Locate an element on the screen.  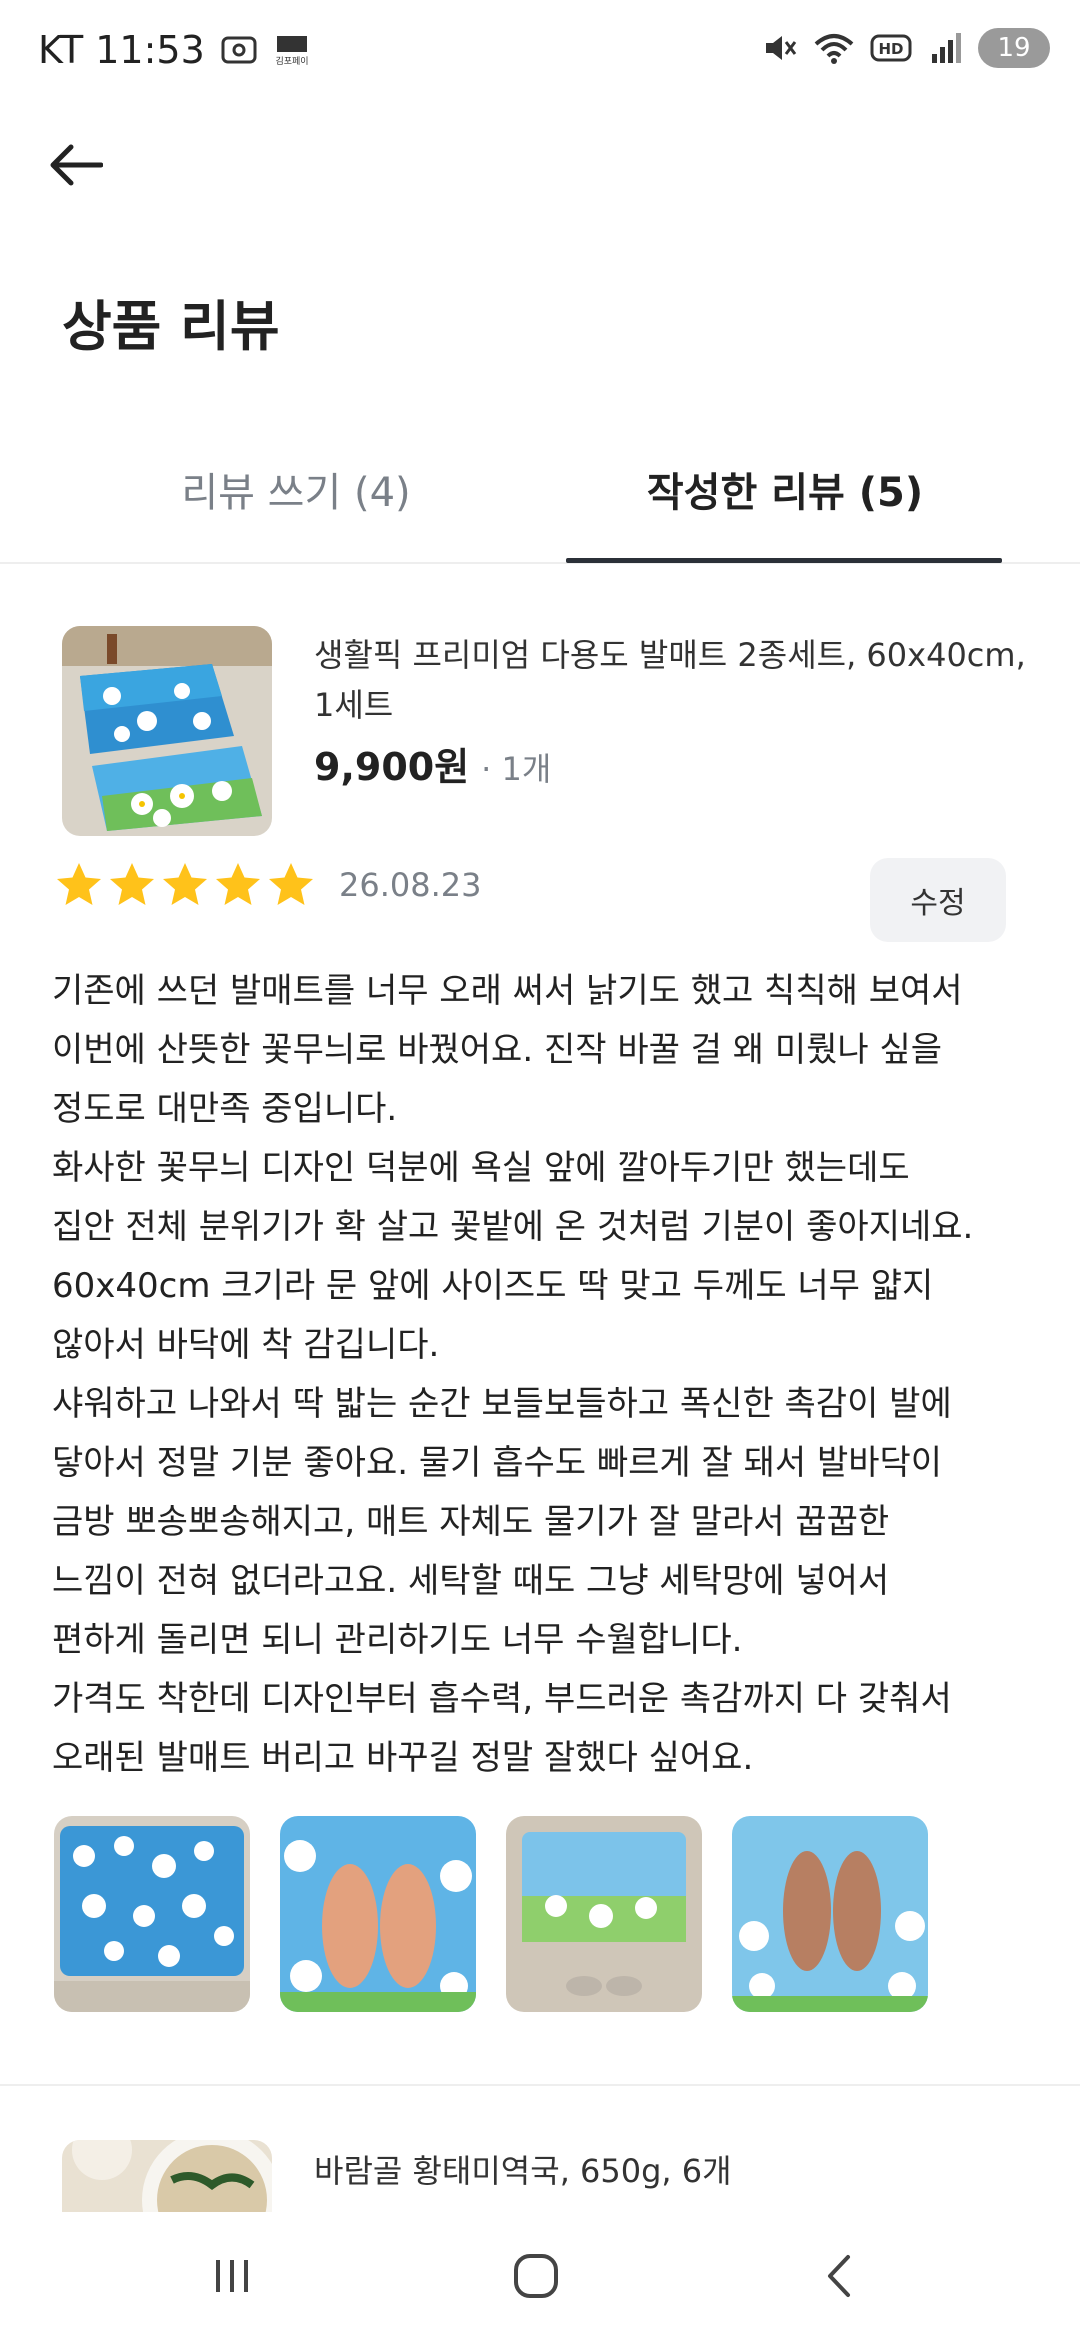
page-title: 상품 리뷰 is located at coordinates (171, 326).